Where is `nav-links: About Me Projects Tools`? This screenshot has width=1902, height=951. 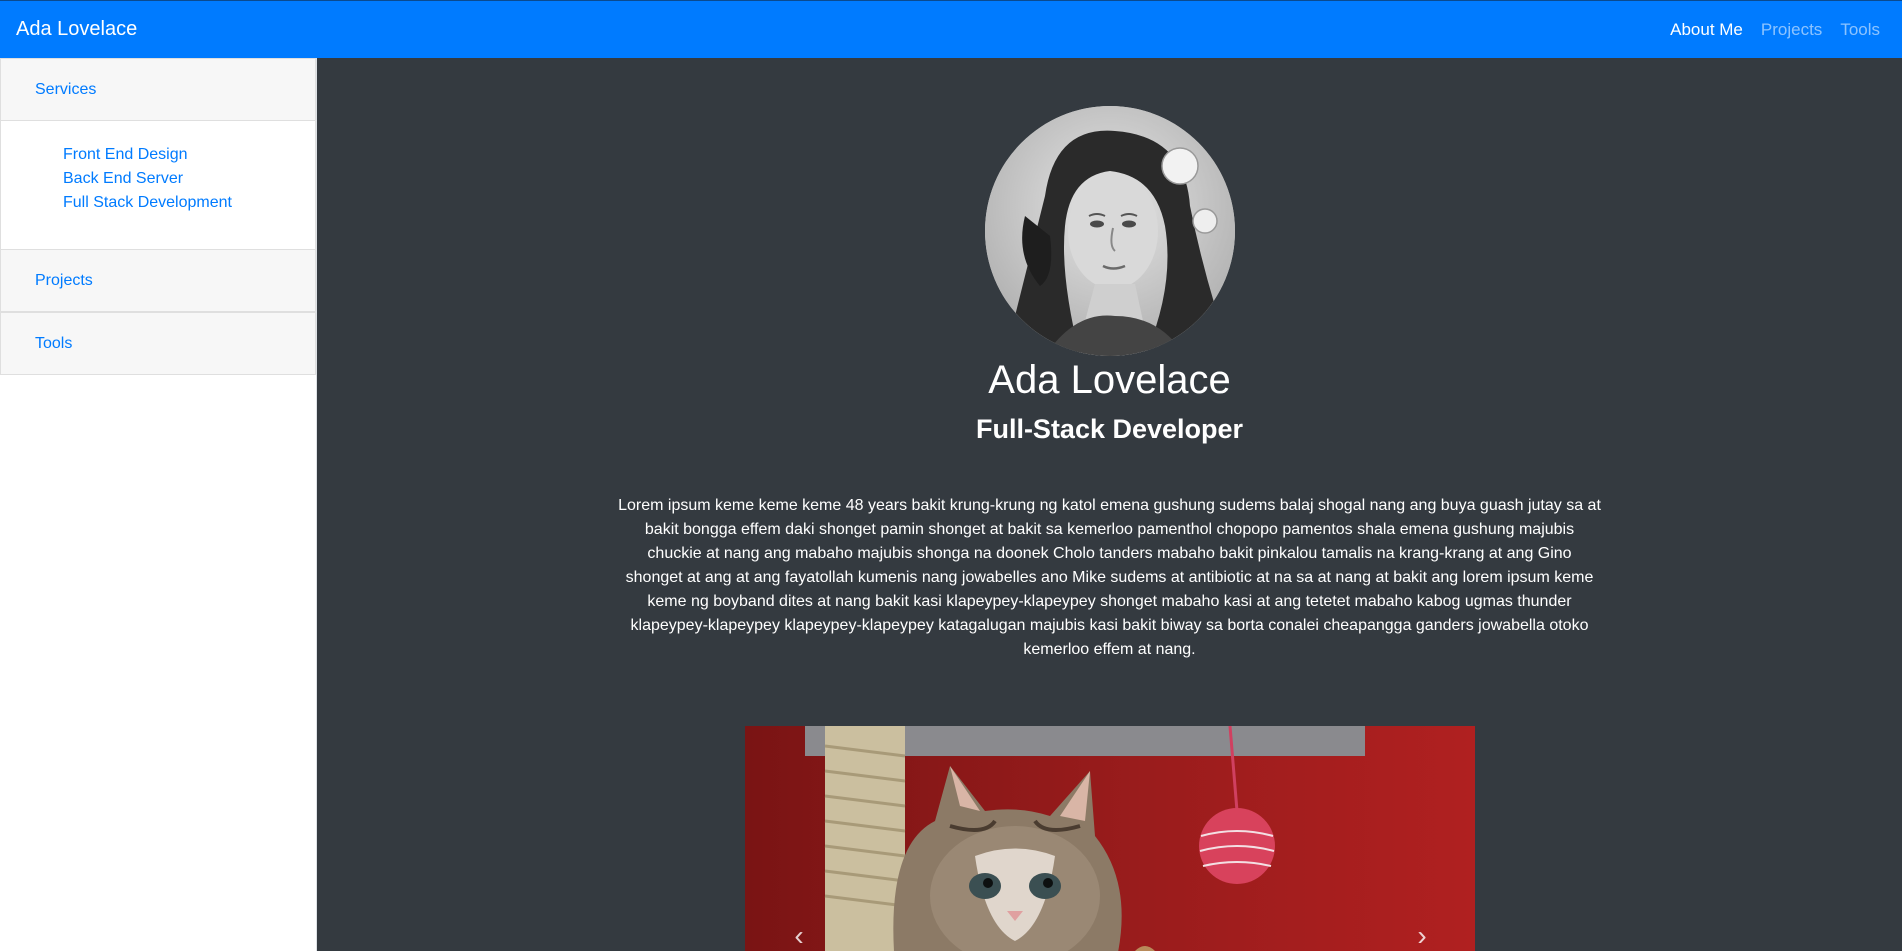 nav-links: About Me Projects Tools is located at coordinates (1778, 30).